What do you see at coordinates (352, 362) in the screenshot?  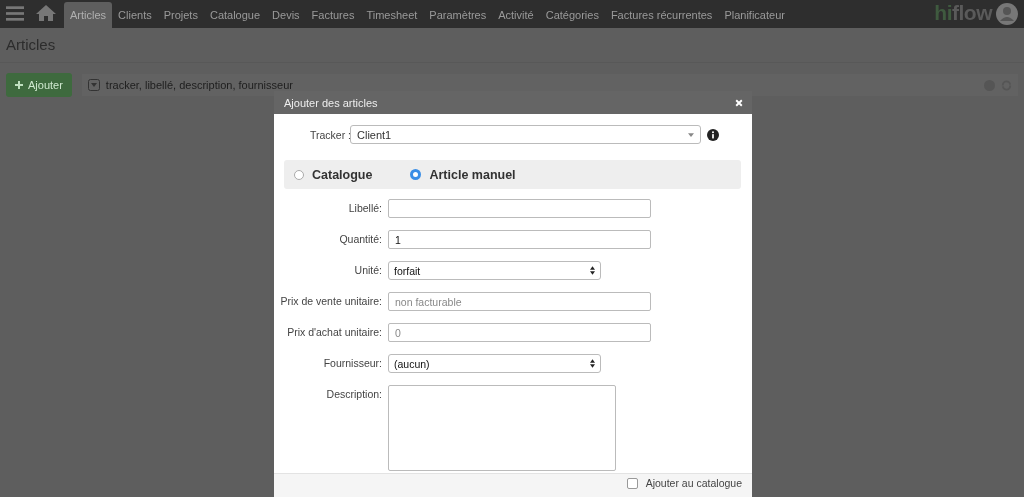 I see `field-label: Fournisseur:` at bounding box center [352, 362].